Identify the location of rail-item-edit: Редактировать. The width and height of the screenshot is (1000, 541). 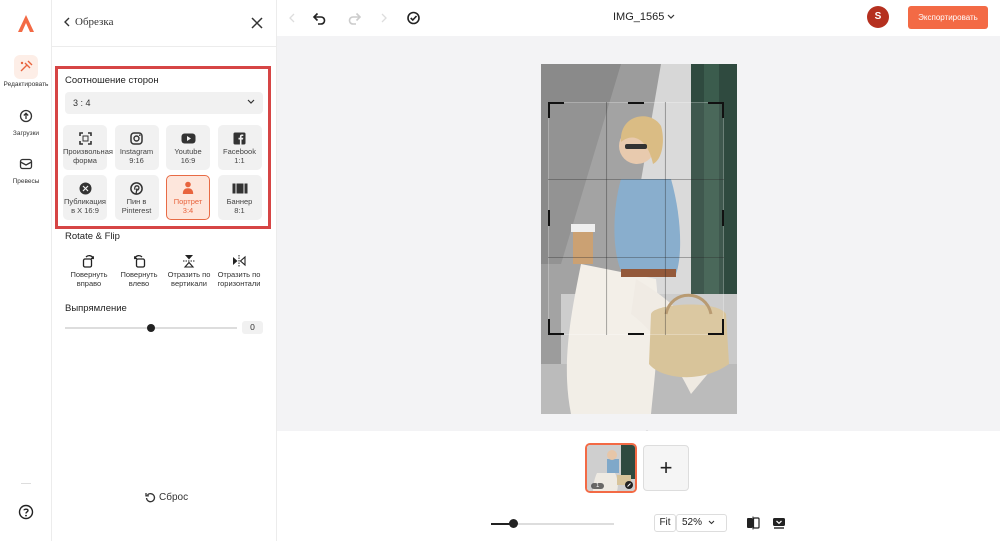
(26, 71).